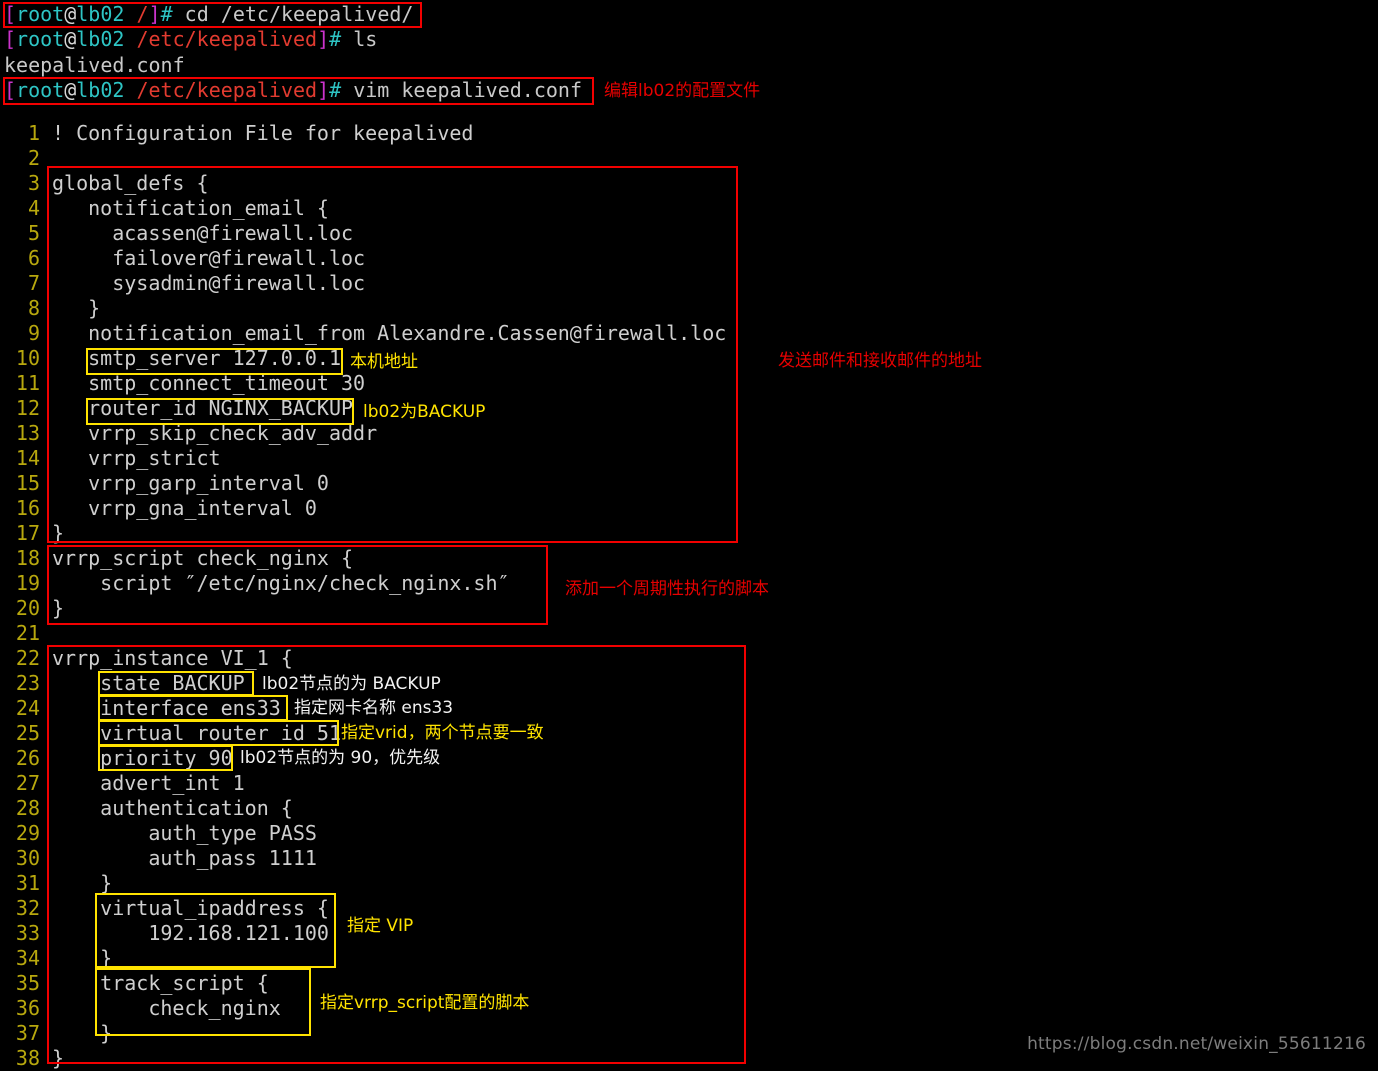 The width and height of the screenshot is (1378, 1071). What do you see at coordinates (689, 283) in the screenshot?
I see `editor-line: 7 sysadmin@firewall.loc` at bounding box center [689, 283].